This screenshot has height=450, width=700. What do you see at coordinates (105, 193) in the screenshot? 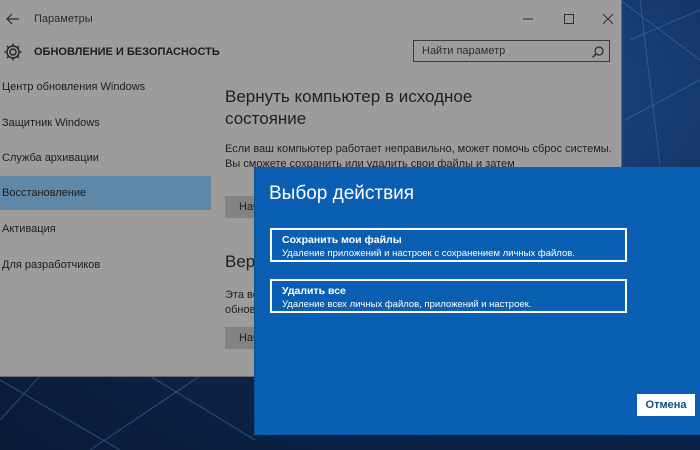
I see `sidebar-item-recovery: Восстановление` at bounding box center [105, 193].